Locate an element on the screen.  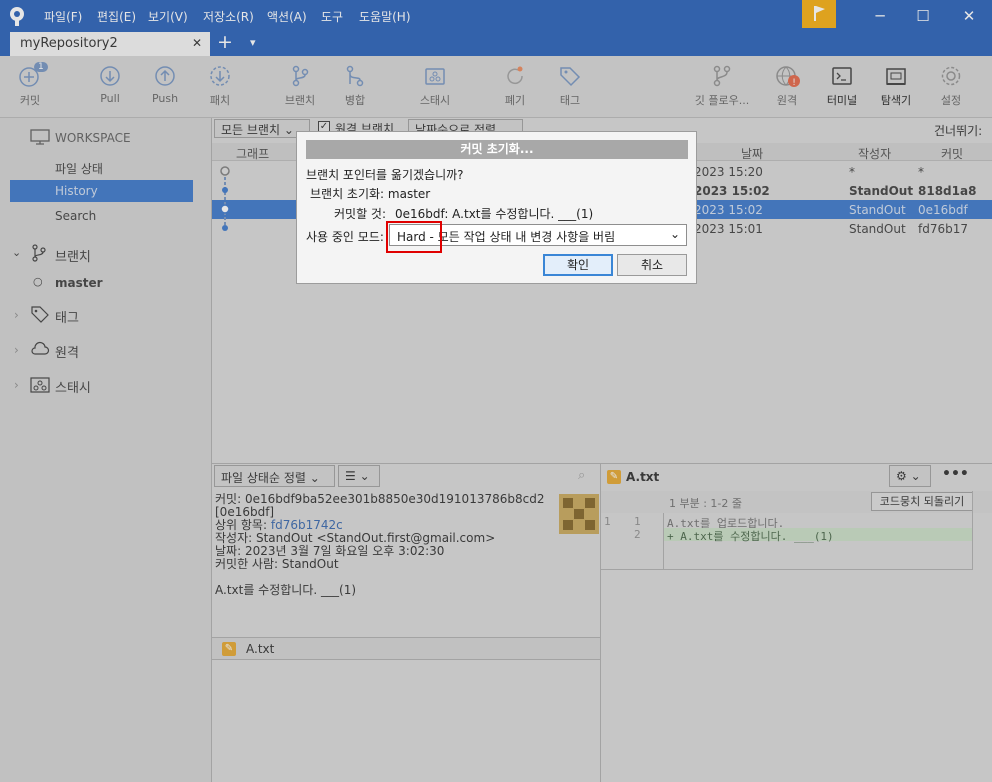
chevron-down-icon: ⌄ is located at coordinates (674, 234).